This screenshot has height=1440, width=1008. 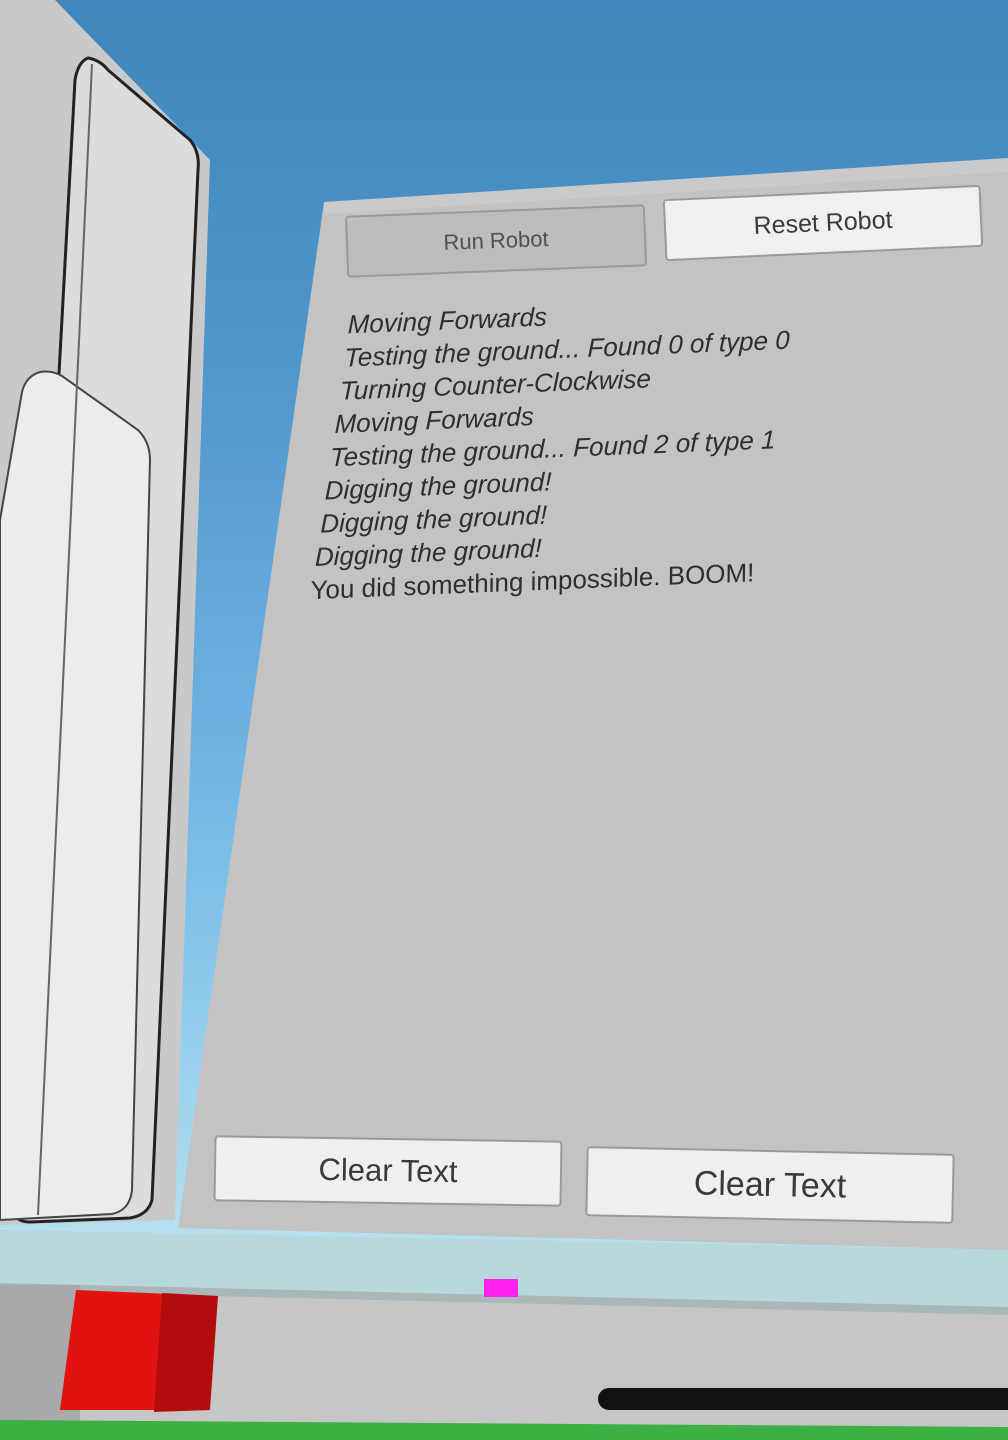 What do you see at coordinates (388, 1171) in the screenshot?
I see `clear-text-button: Clear Text` at bounding box center [388, 1171].